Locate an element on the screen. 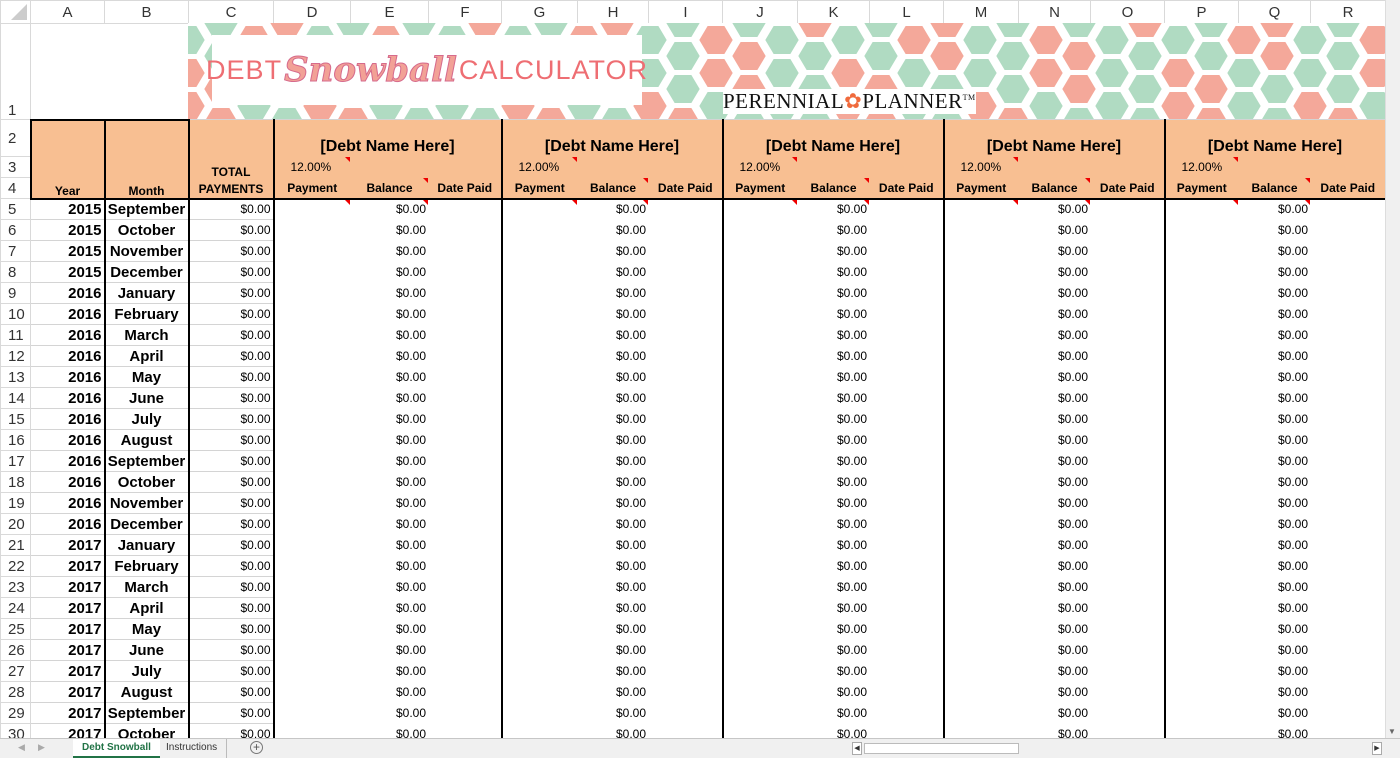  month-cell: November is located at coordinates (147, 503).